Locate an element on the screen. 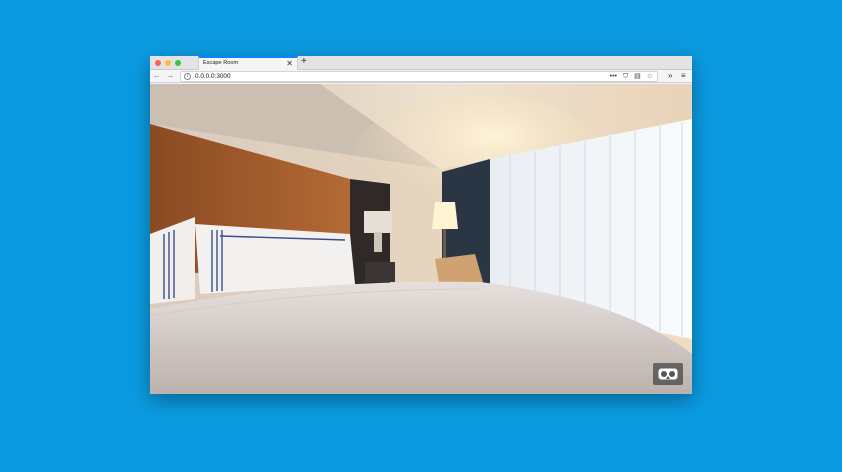 Image resolution: width=842 pixels, height=472 pixels. url-text: 0.0.0.0:3000 is located at coordinates (213, 76).